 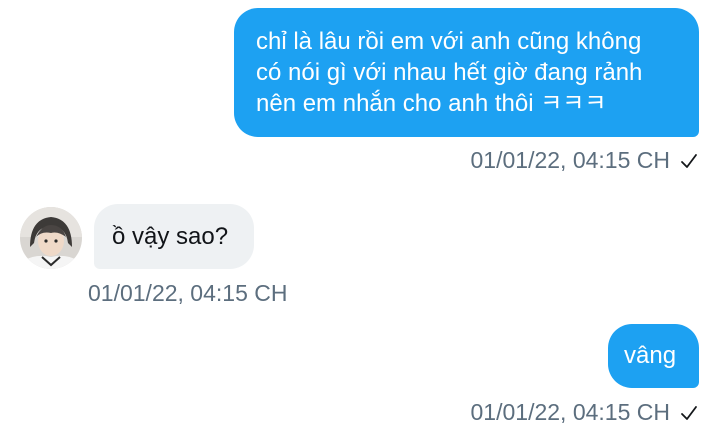 I want to click on message-text: ồ vậy sao?, so click(x=170, y=236).